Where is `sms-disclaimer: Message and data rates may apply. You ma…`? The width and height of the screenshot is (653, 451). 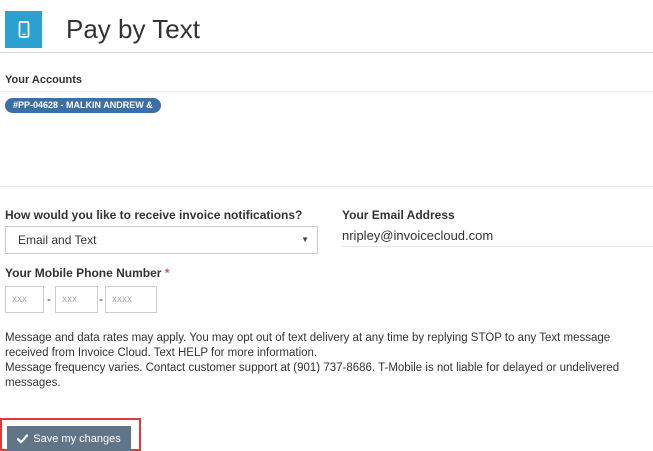
sms-disclaimer: Message and data rates may apply. You ma… is located at coordinates (329, 361).